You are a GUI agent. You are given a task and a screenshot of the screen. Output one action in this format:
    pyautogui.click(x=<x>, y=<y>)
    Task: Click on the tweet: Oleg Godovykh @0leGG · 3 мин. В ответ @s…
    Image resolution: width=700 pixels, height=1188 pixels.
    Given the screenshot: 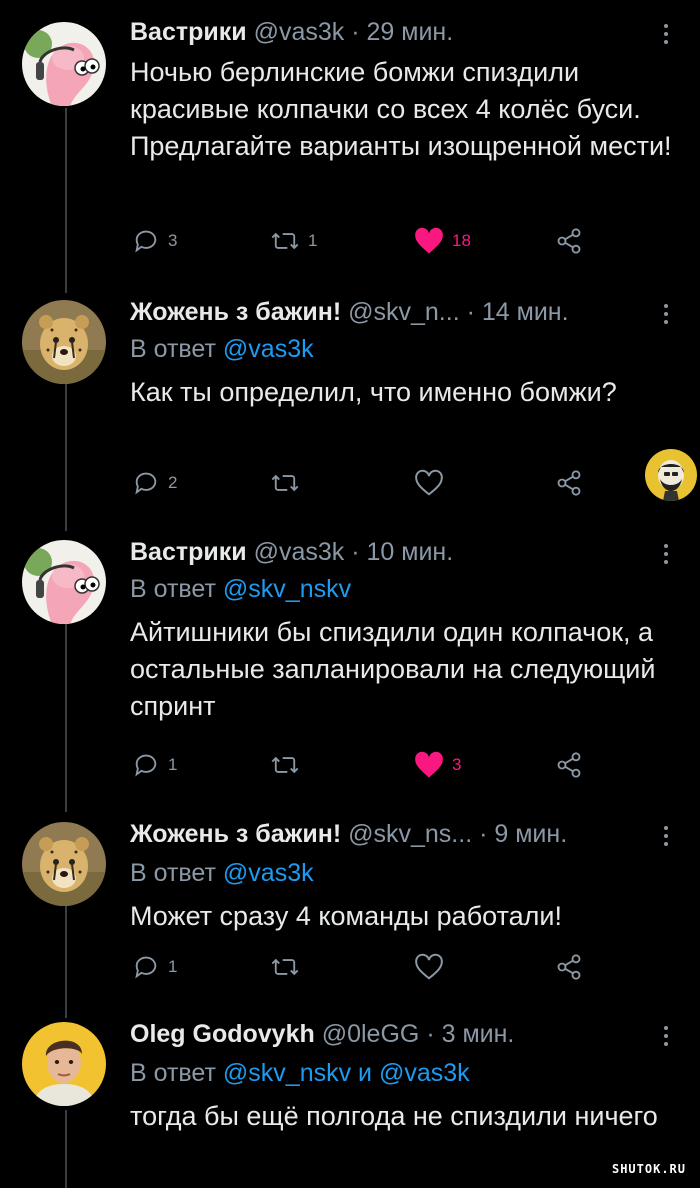 What is the action you would take?
    pyautogui.click(x=350, y=1100)
    